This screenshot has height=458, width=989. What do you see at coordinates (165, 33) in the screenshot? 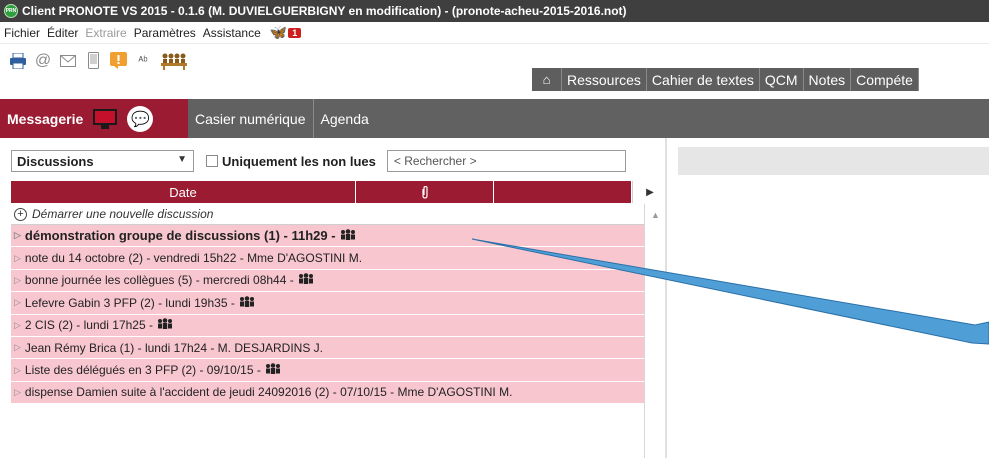
I see `menu-parametres: Paramètres` at bounding box center [165, 33].